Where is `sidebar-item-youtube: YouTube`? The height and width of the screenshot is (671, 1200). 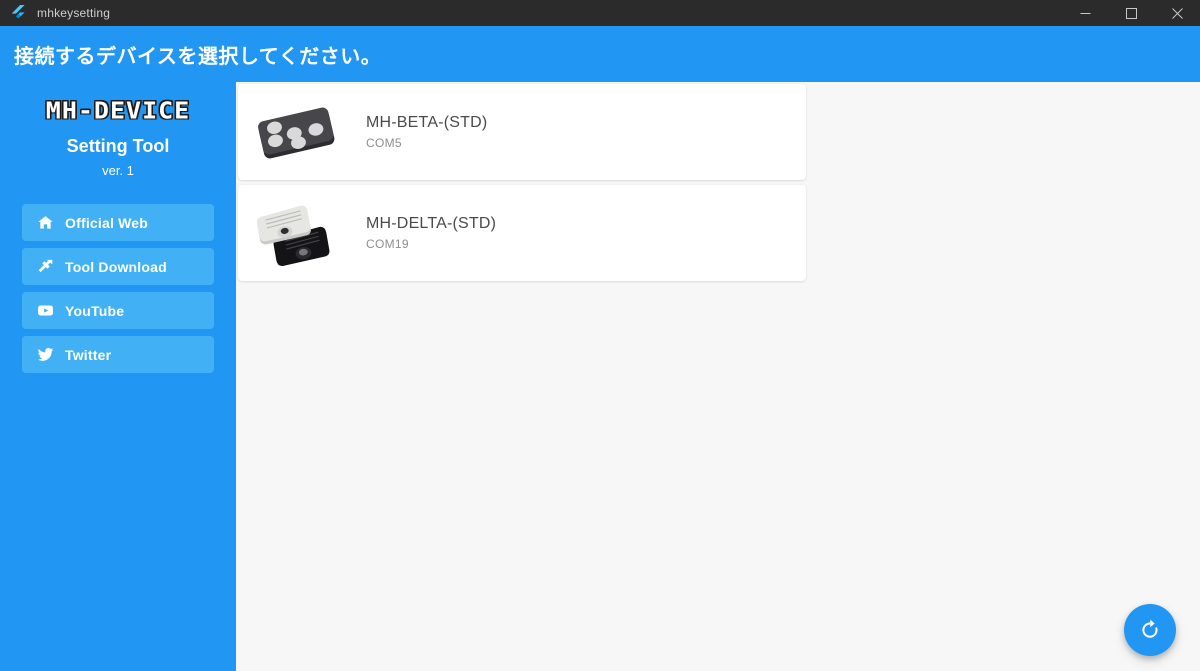 sidebar-item-youtube: YouTube is located at coordinates (118, 310).